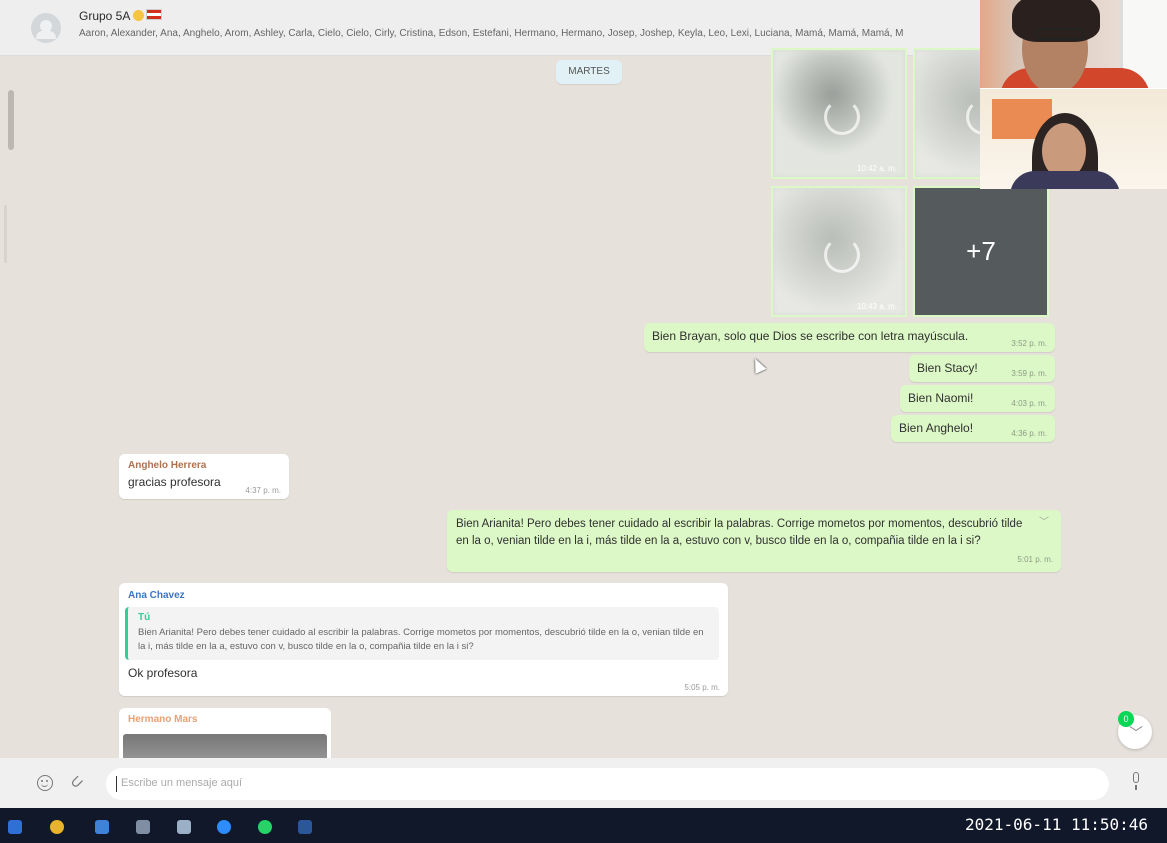 This screenshot has height=843, width=1167. I want to click on emoji-icon, so click(45, 783).